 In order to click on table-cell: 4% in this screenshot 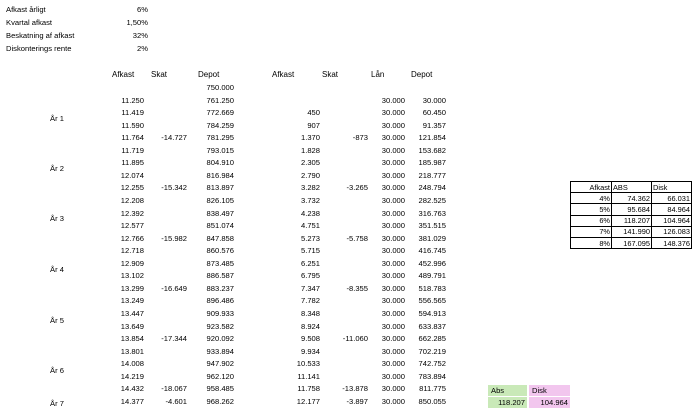, I will do `click(591, 198)`.